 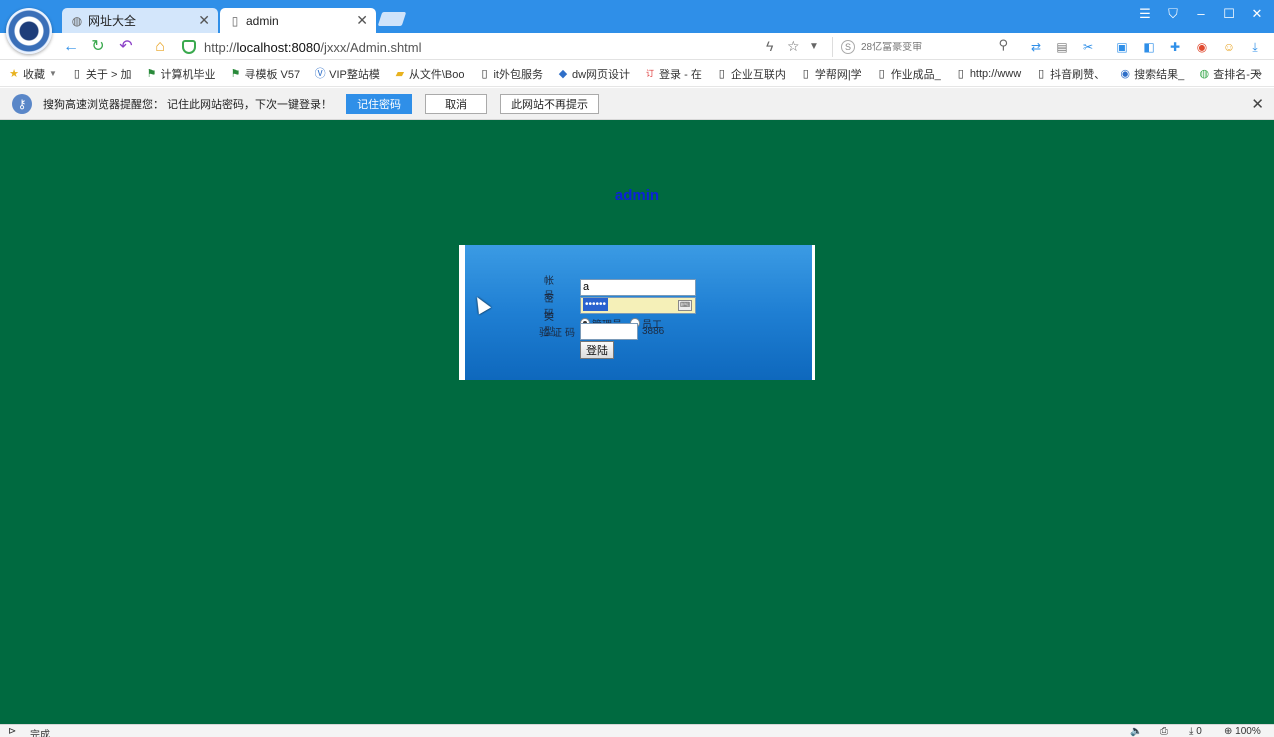 I want to click on captcha-row: 验证码 3886, so click(x=601, y=331).